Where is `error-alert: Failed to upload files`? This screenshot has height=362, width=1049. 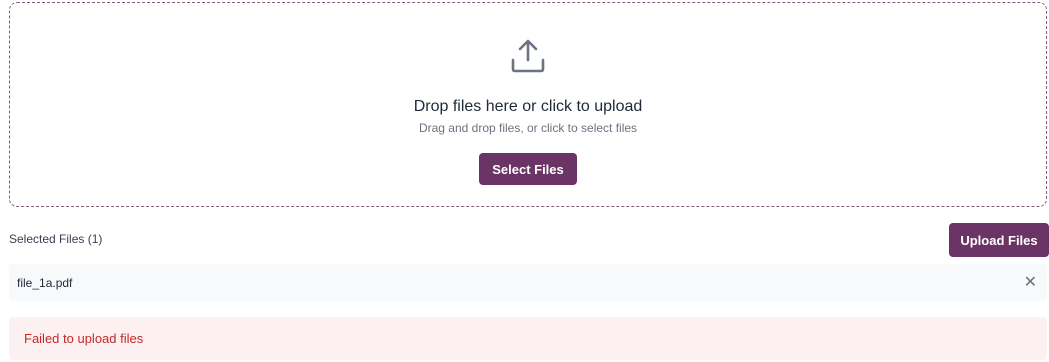 error-alert: Failed to upload files is located at coordinates (528, 338).